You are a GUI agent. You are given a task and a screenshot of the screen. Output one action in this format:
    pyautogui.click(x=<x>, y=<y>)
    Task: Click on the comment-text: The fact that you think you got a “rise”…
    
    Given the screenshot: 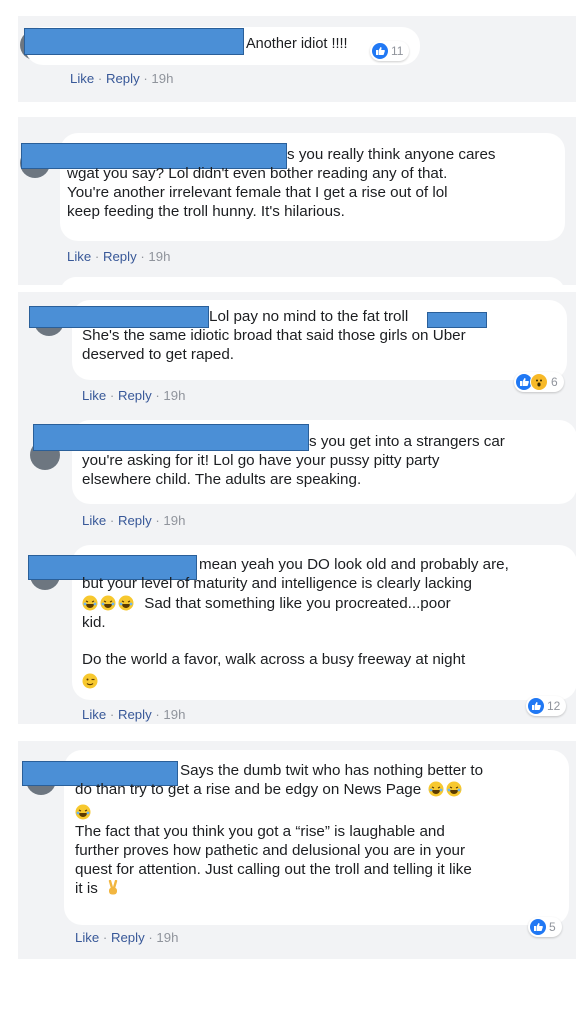 What is the action you would take?
    pyautogui.click(x=260, y=831)
    